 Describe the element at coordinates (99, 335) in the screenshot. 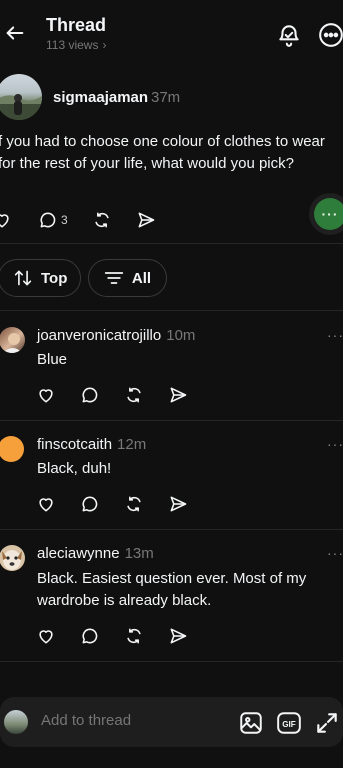

I see `comment-author: joanveronicatrojillo` at that location.